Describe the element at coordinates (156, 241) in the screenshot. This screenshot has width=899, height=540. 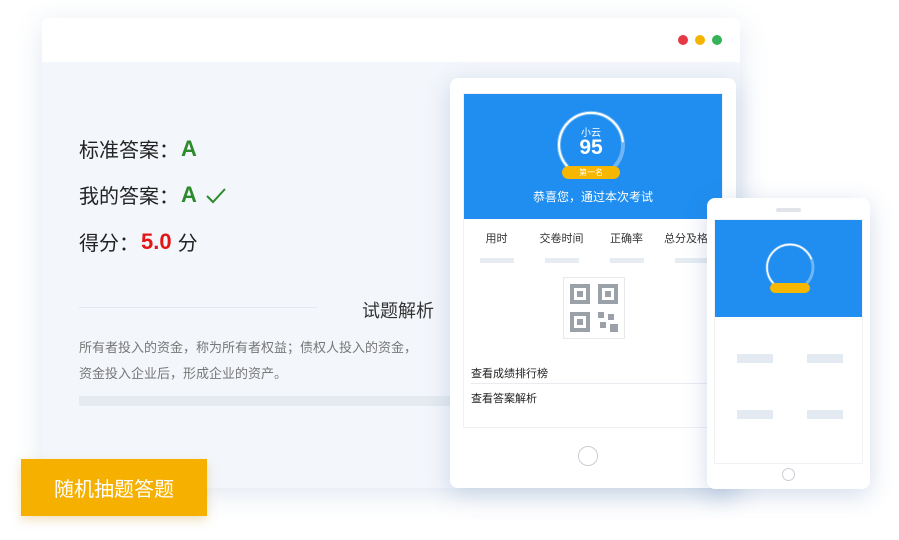
I see `score-value: 5.0` at that location.